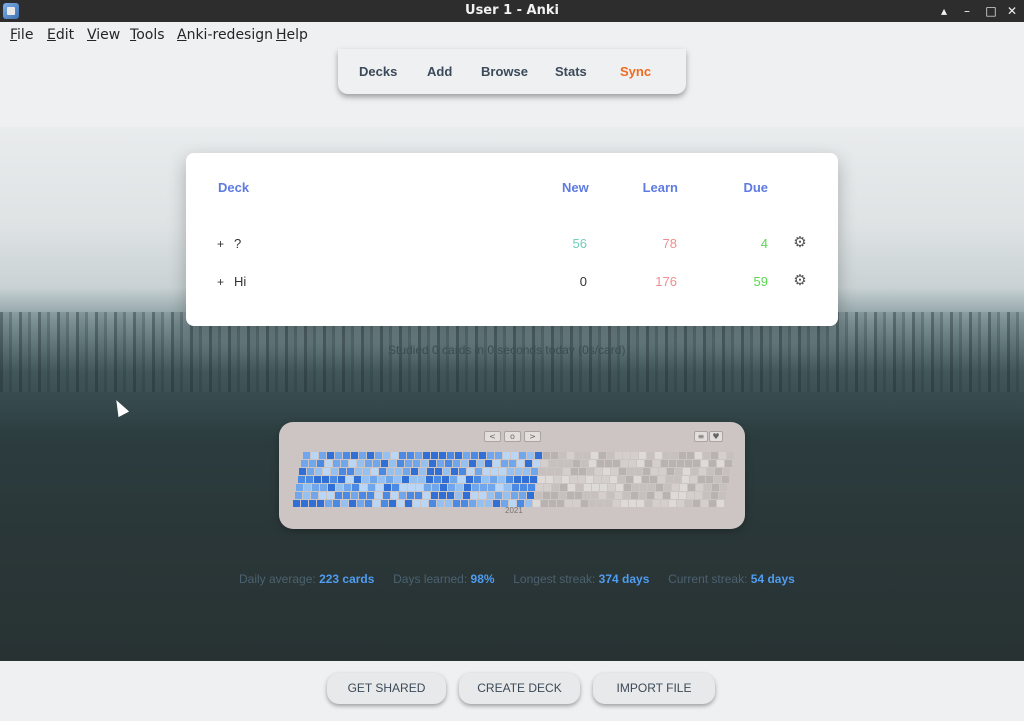 The height and width of the screenshot is (721, 1024). Describe the element at coordinates (492, 436) in the screenshot. I see `heatmap-prev-button: <` at that location.